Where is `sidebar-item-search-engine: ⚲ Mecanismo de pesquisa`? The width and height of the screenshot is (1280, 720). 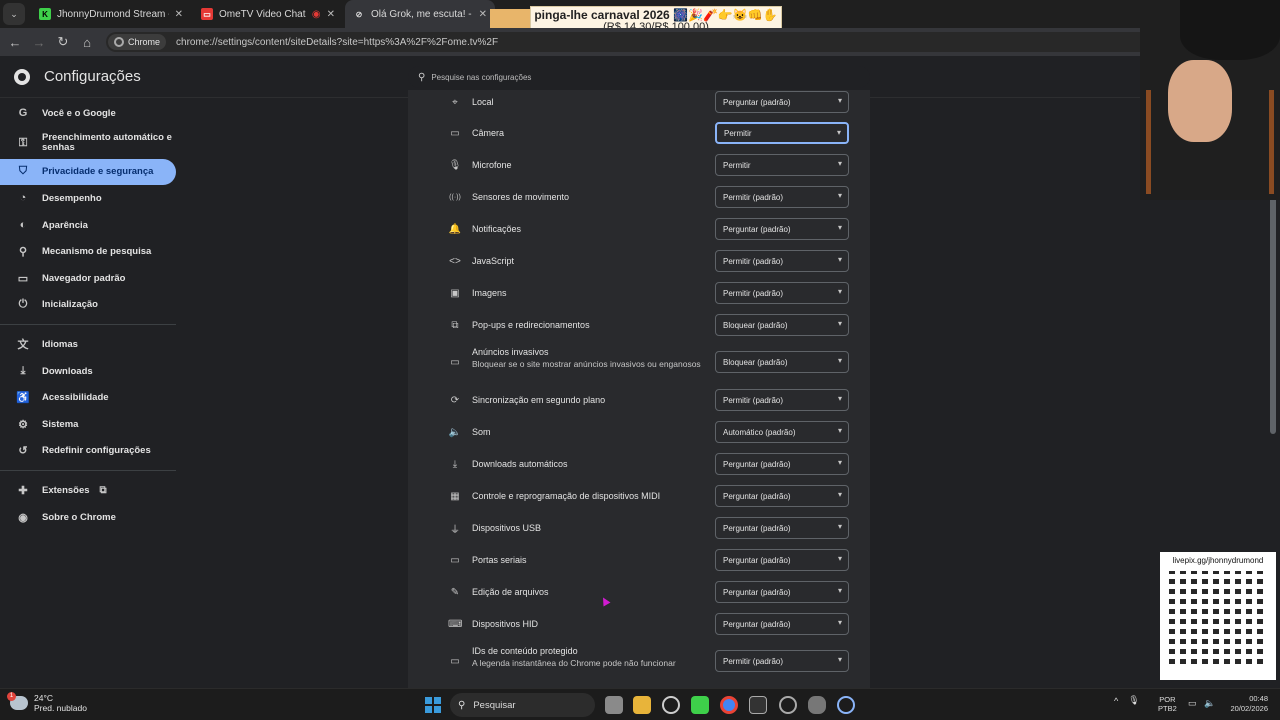 sidebar-item-search-engine: ⚲ Mecanismo de pesquisa is located at coordinates (90, 251).